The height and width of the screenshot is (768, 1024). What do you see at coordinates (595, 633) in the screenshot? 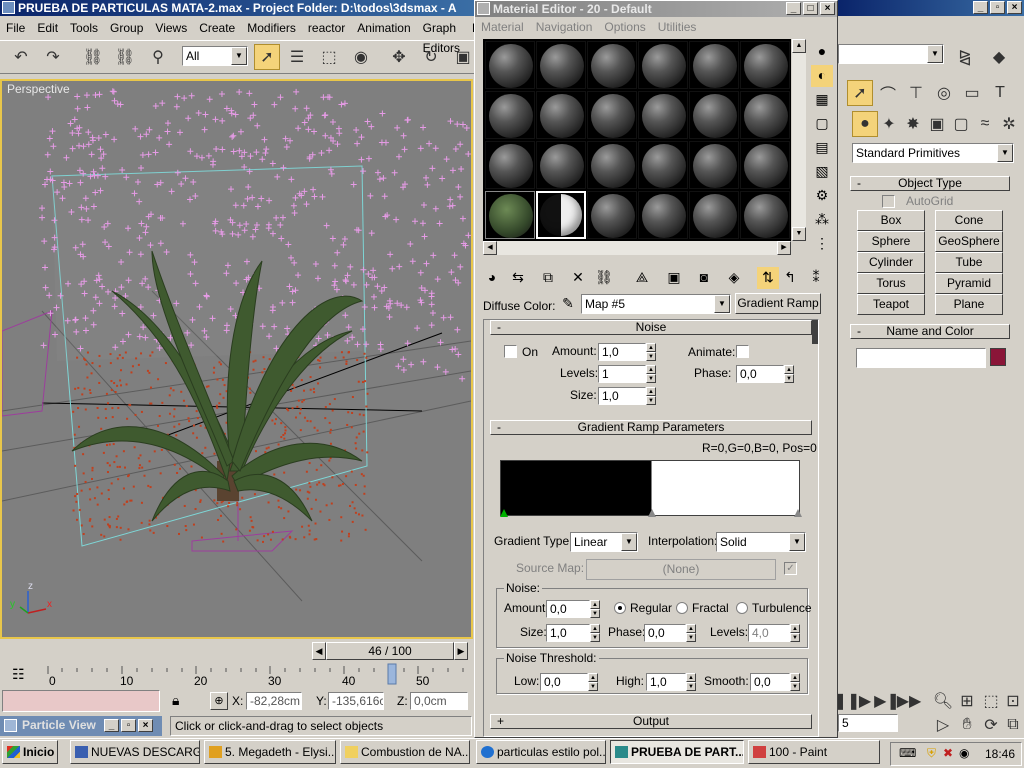
I see `gr-size-spinner: ▲ ▼` at bounding box center [595, 633].